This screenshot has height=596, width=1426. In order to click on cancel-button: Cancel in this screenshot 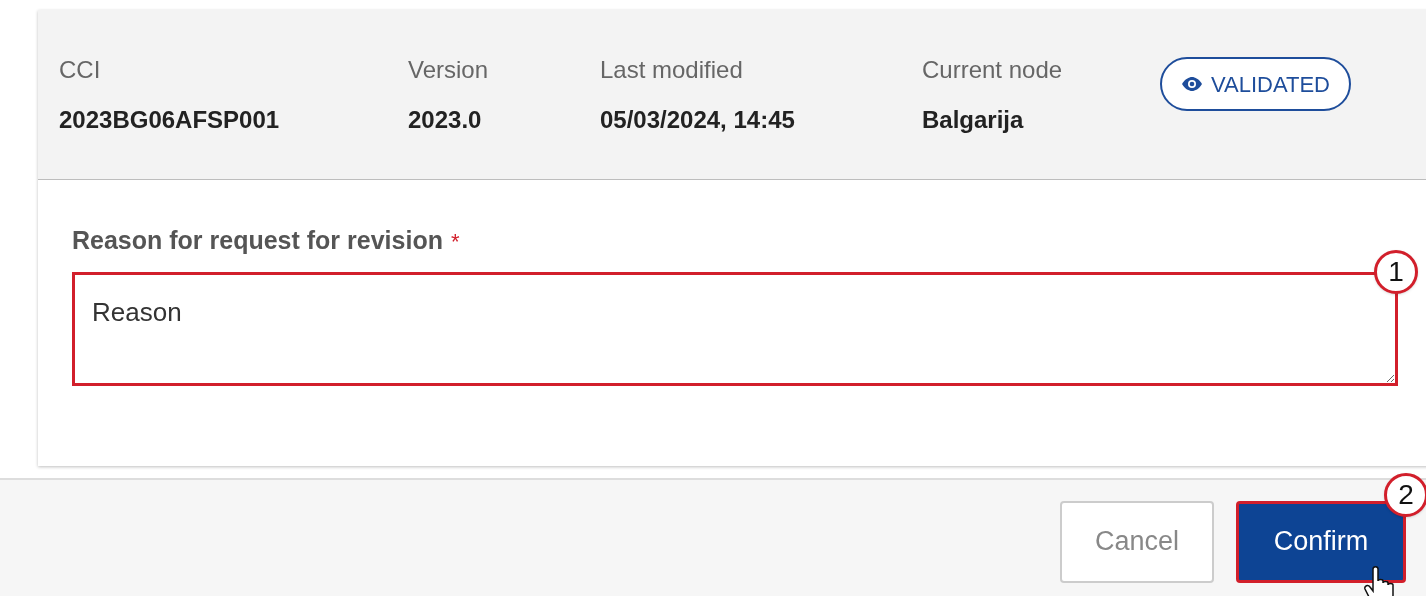, I will do `click(1137, 541)`.